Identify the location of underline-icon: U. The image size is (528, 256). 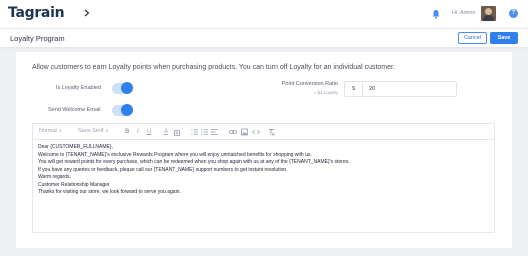
(149, 132).